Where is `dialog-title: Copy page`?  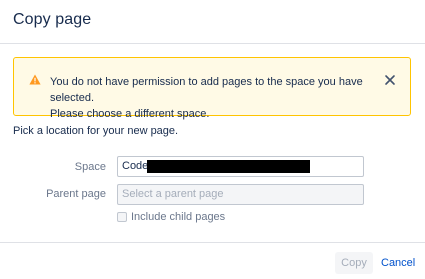
dialog-title: Copy page is located at coordinates (52, 19).